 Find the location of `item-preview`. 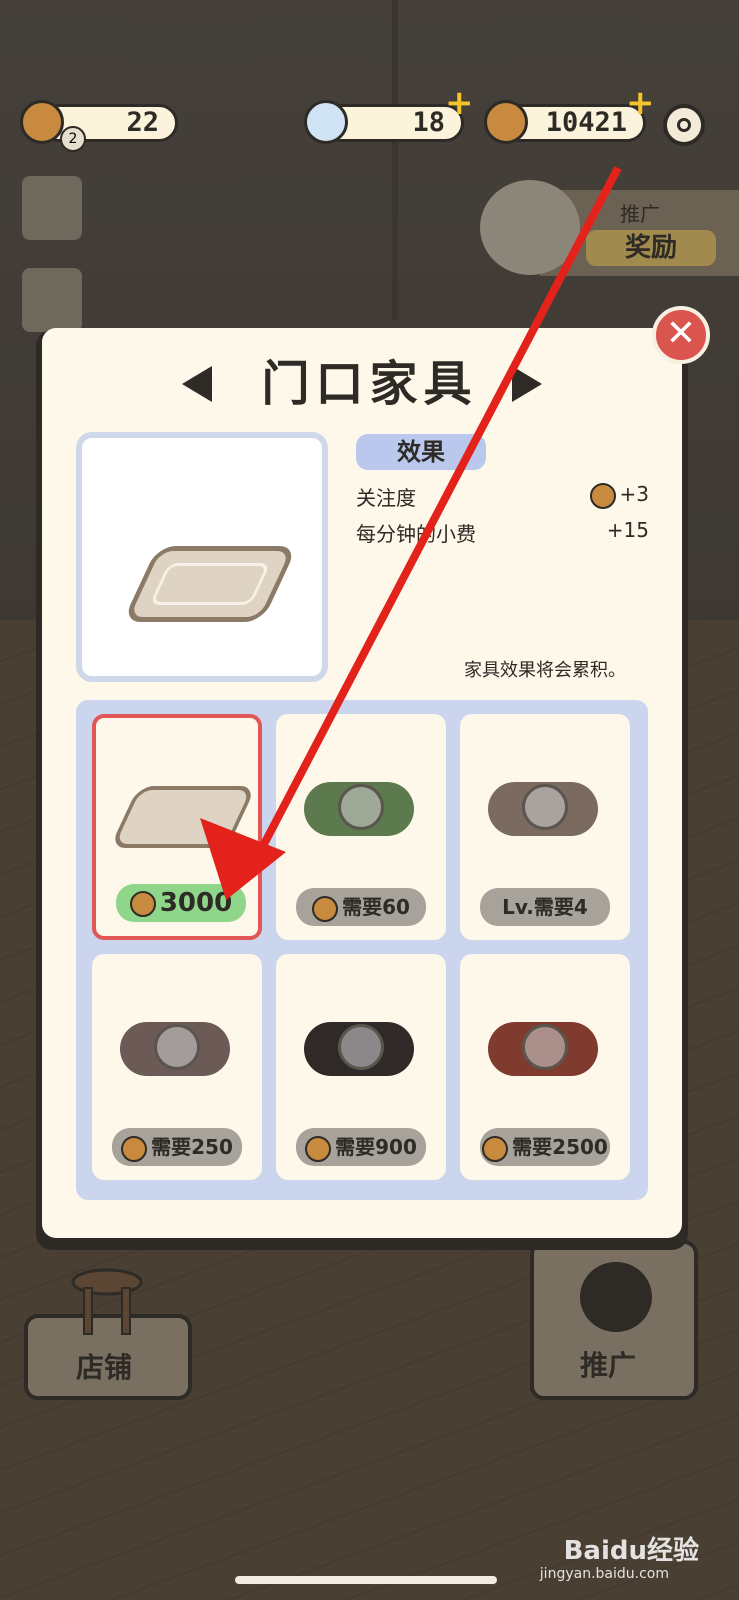

item-preview is located at coordinates (202, 557).